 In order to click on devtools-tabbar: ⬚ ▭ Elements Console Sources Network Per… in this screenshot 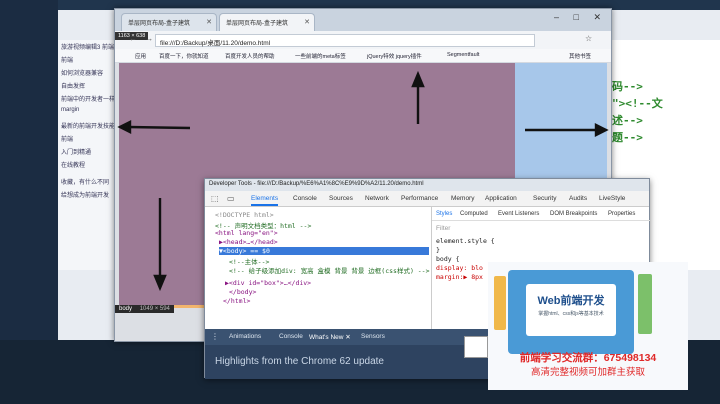, I will do `click(427, 199)`.